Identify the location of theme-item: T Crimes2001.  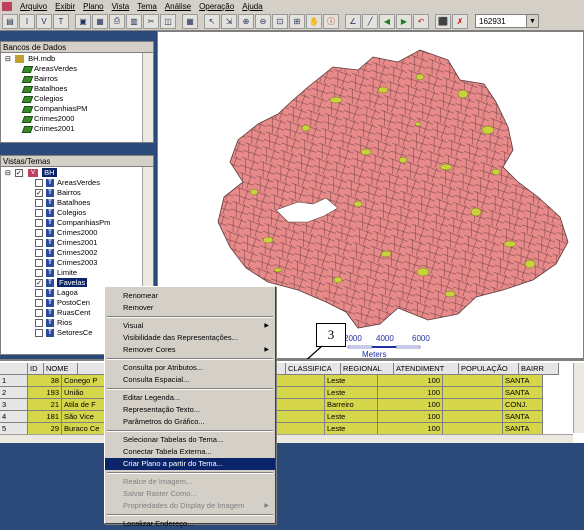
(79, 243).